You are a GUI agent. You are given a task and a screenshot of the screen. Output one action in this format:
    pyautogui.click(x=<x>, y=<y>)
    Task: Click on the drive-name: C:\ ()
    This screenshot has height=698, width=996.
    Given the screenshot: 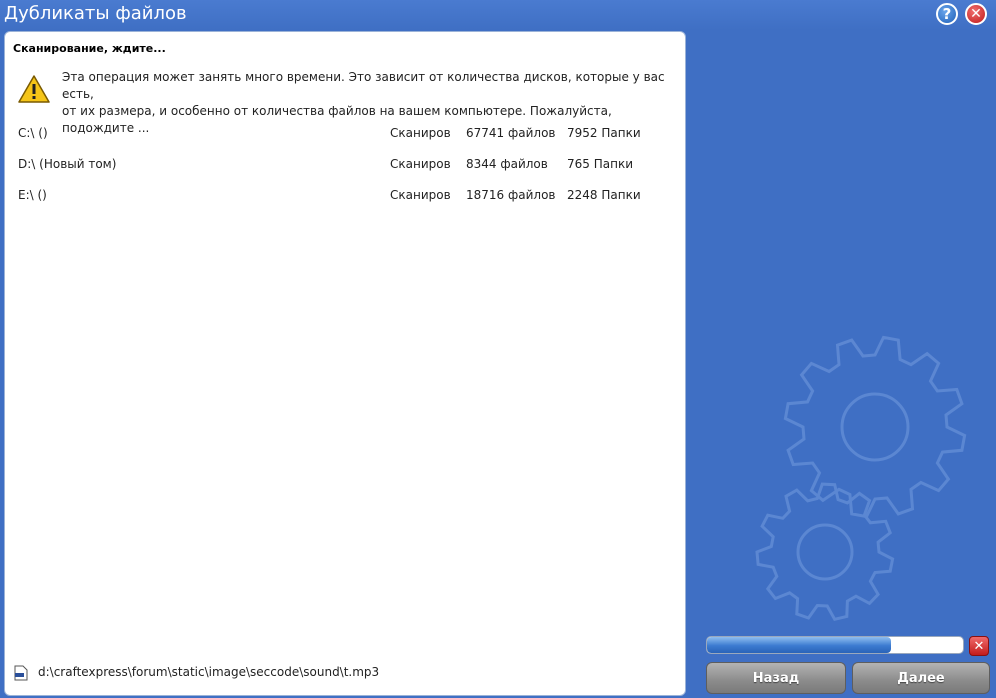 What is the action you would take?
    pyautogui.click(x=33, y=133)
    